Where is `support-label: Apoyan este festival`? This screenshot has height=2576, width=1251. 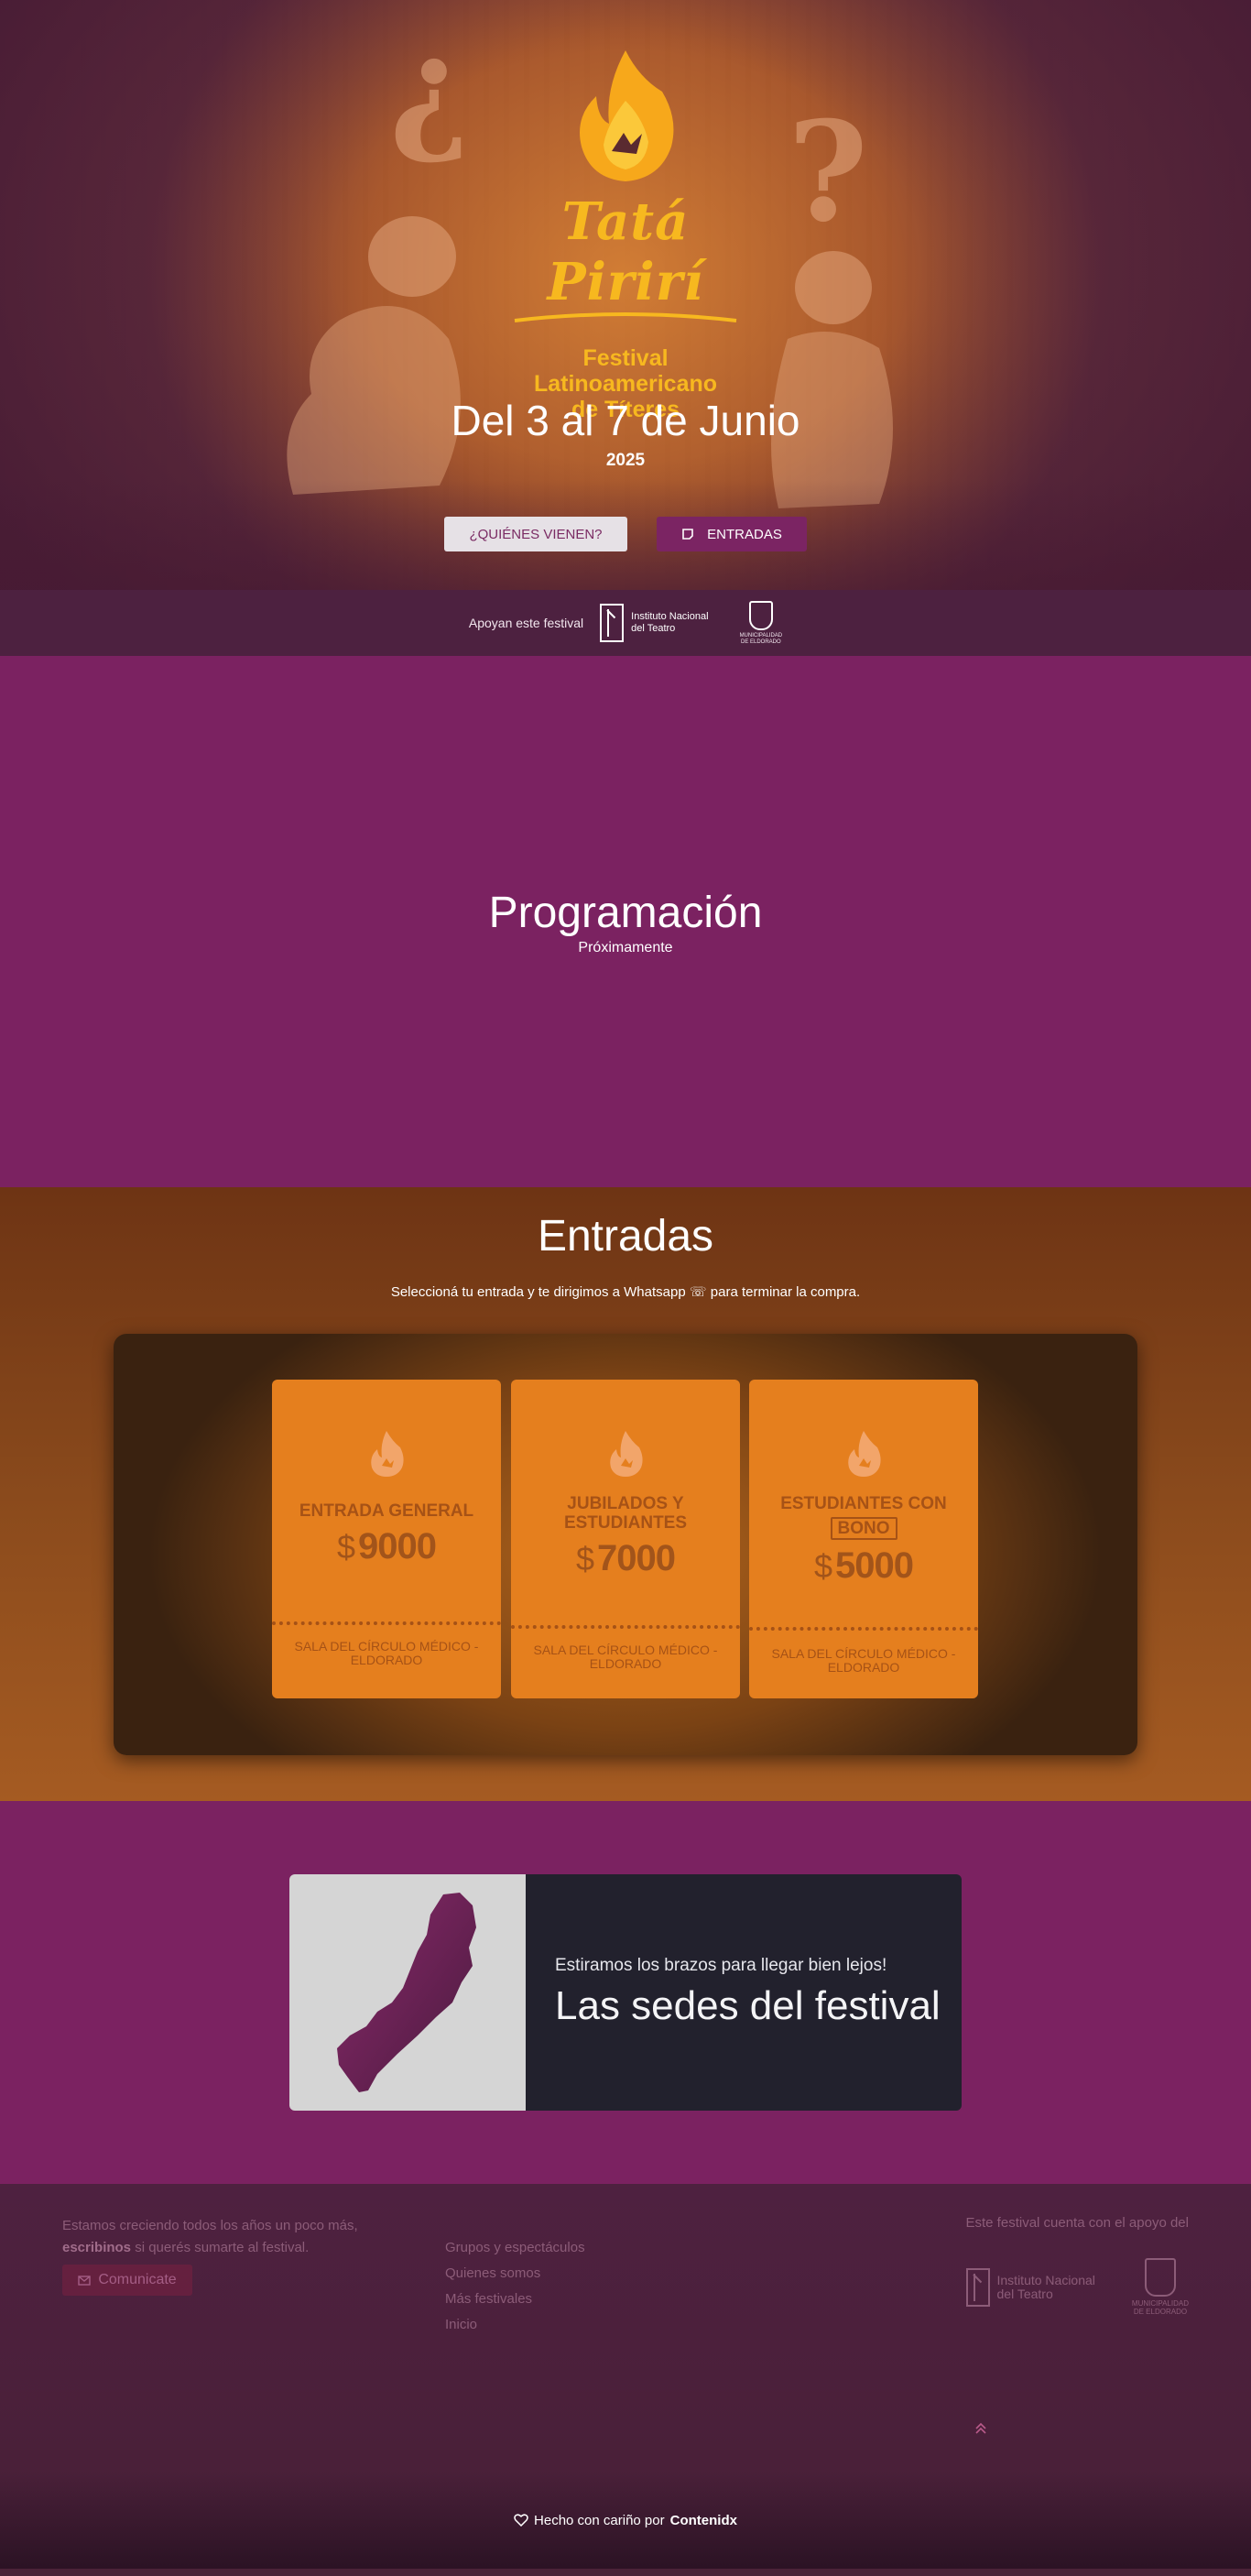 support-label: Apoyan este festival is located at coordinates (526, 623).